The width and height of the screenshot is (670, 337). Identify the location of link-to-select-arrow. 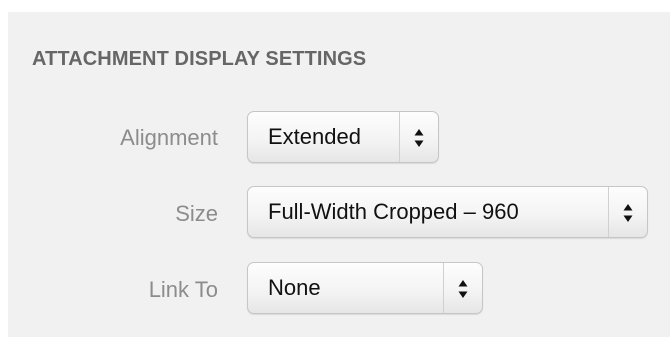
(462, 288).